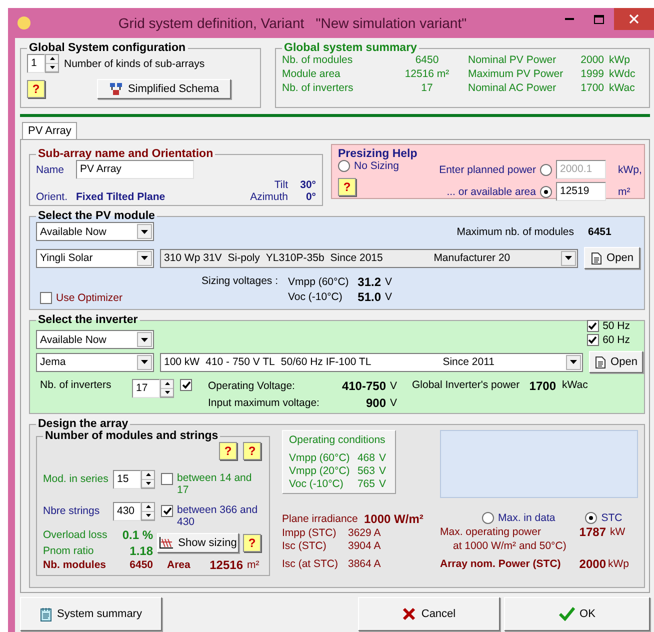  What do you see at coordinates (312, 74) in the screenshot?
I see `summary-label: Module area` at bounding box center [312, 74].